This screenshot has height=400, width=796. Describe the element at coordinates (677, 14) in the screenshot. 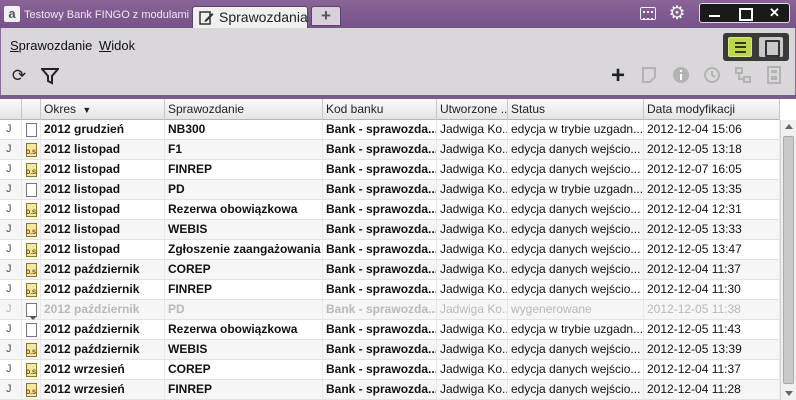

I see `gear-icon: ⚙` at that location.